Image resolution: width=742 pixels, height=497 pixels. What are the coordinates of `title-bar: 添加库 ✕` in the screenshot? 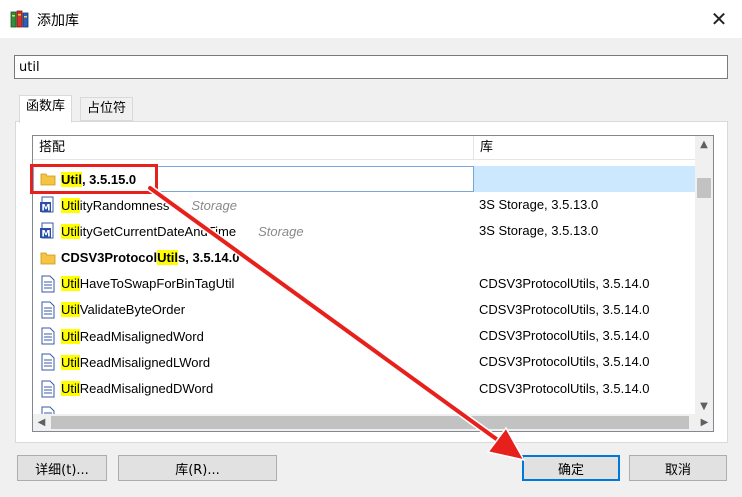 It's located at (371, 19).